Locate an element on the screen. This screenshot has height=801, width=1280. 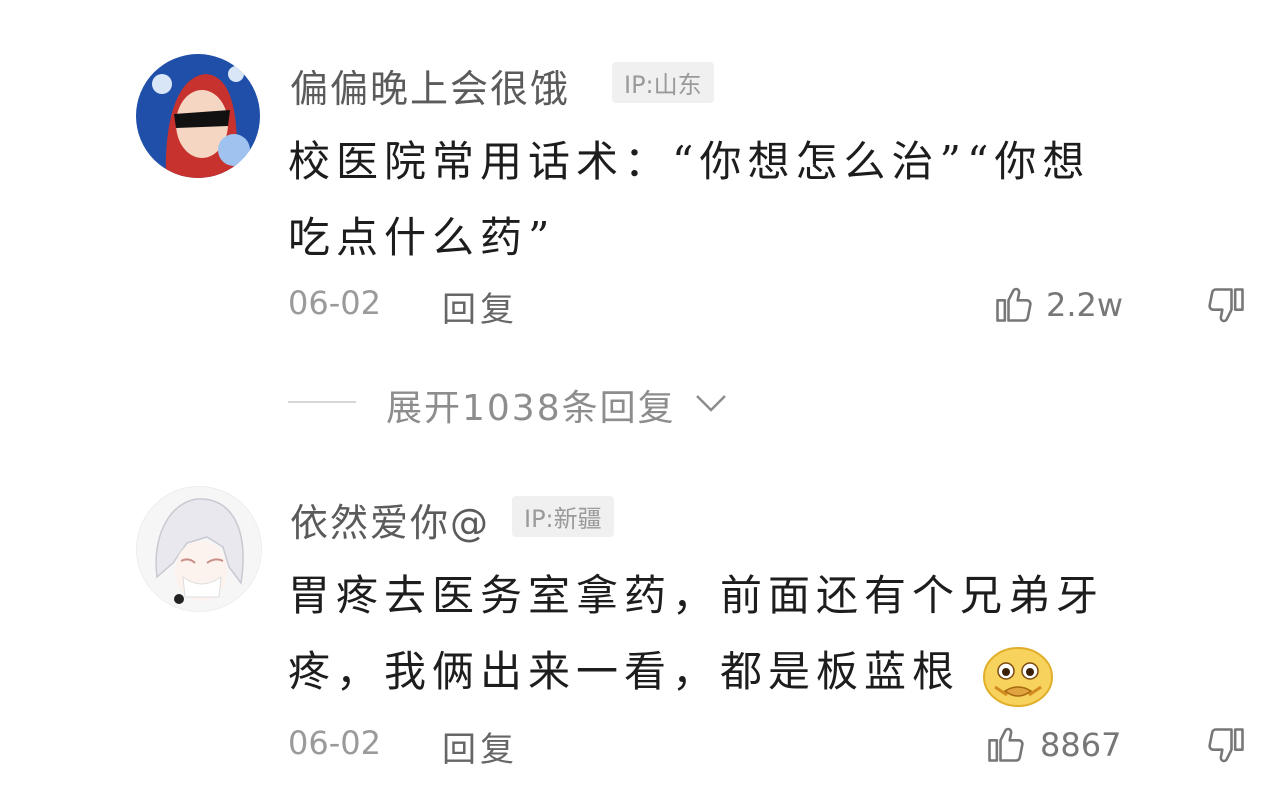
expand-replies-label: 展开1038条回复 is located at coordinates (531, 408).